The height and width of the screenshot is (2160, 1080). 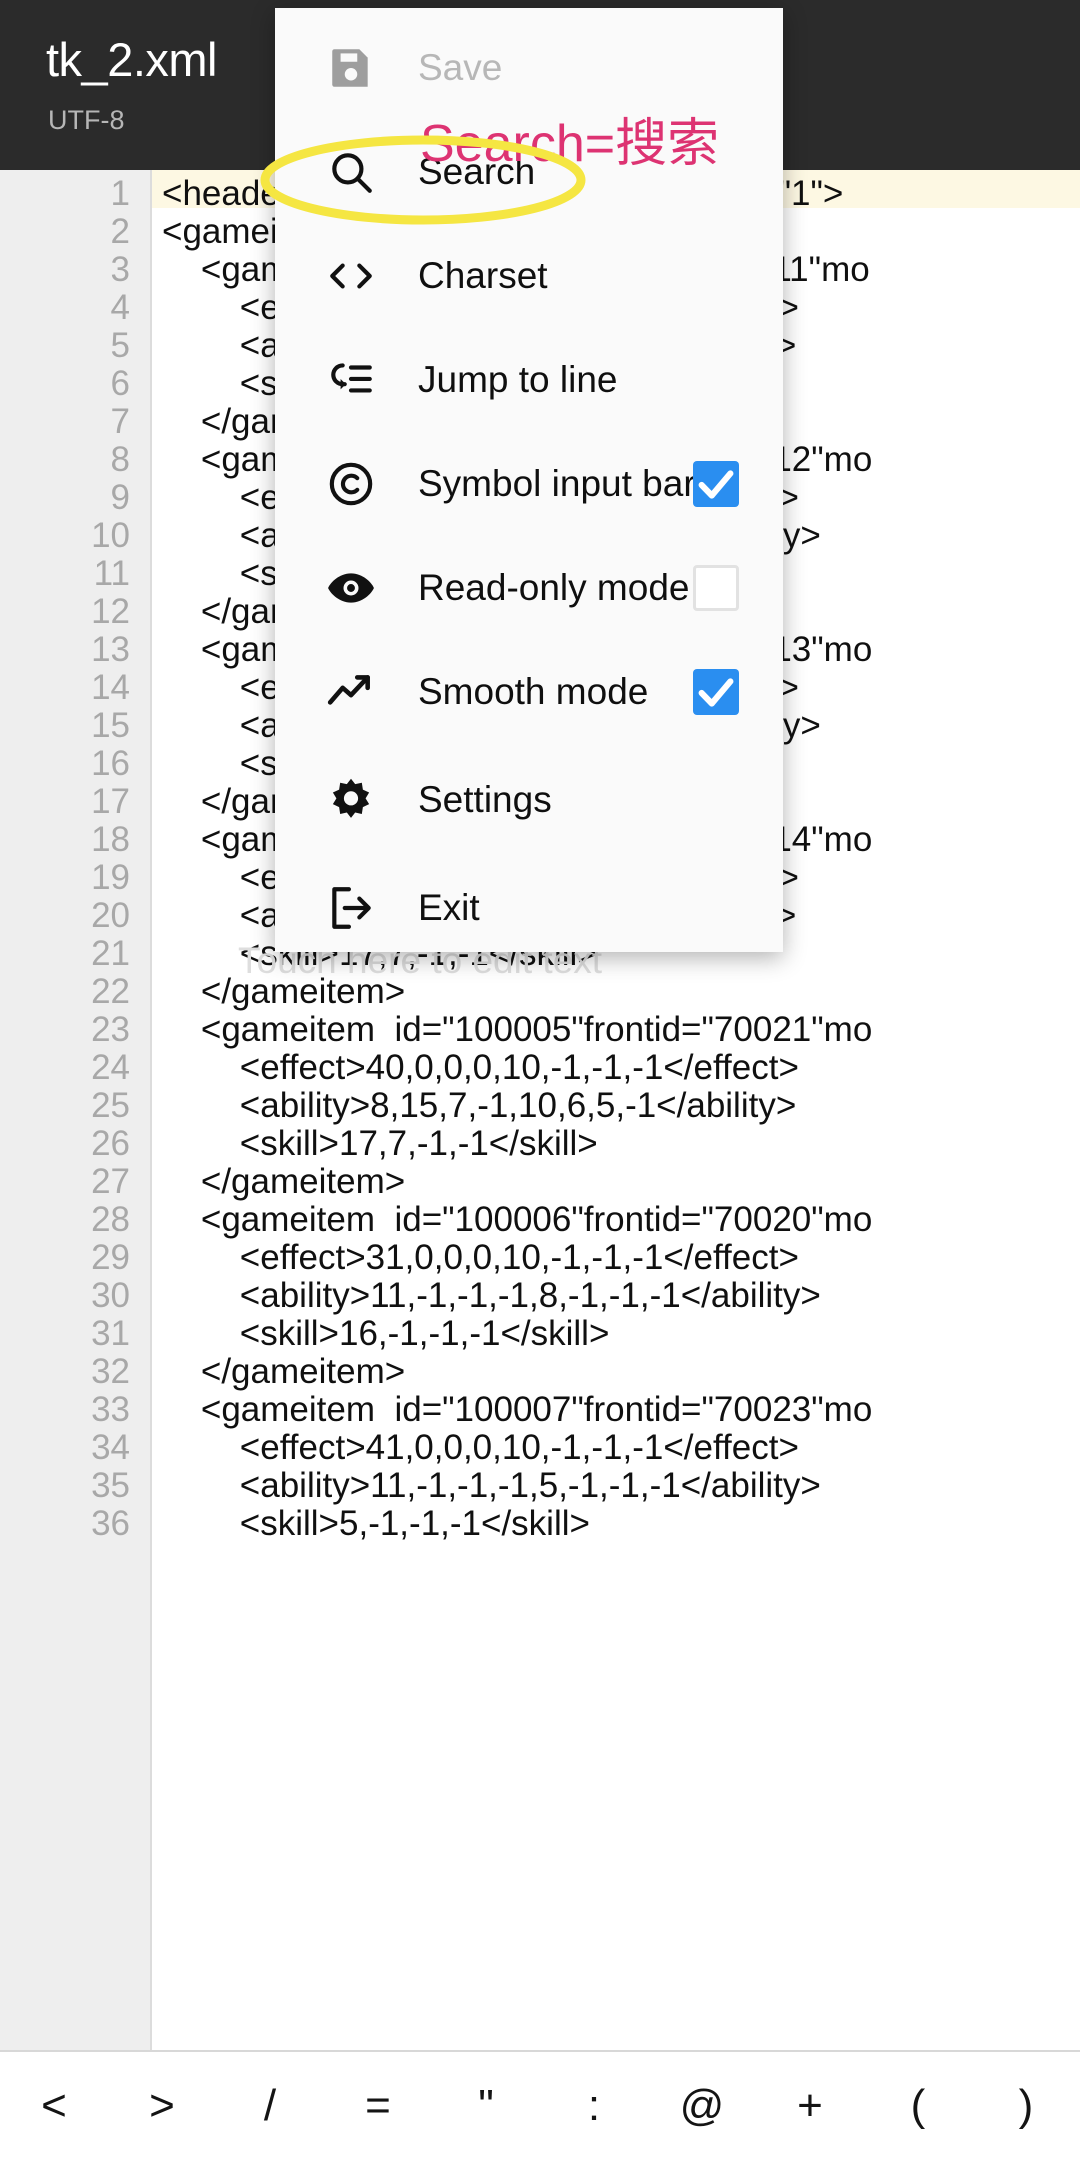 What do you see at coordinates (351, 172) in the screenshot?
I see `search-icon` at bounding box center [351, 172].